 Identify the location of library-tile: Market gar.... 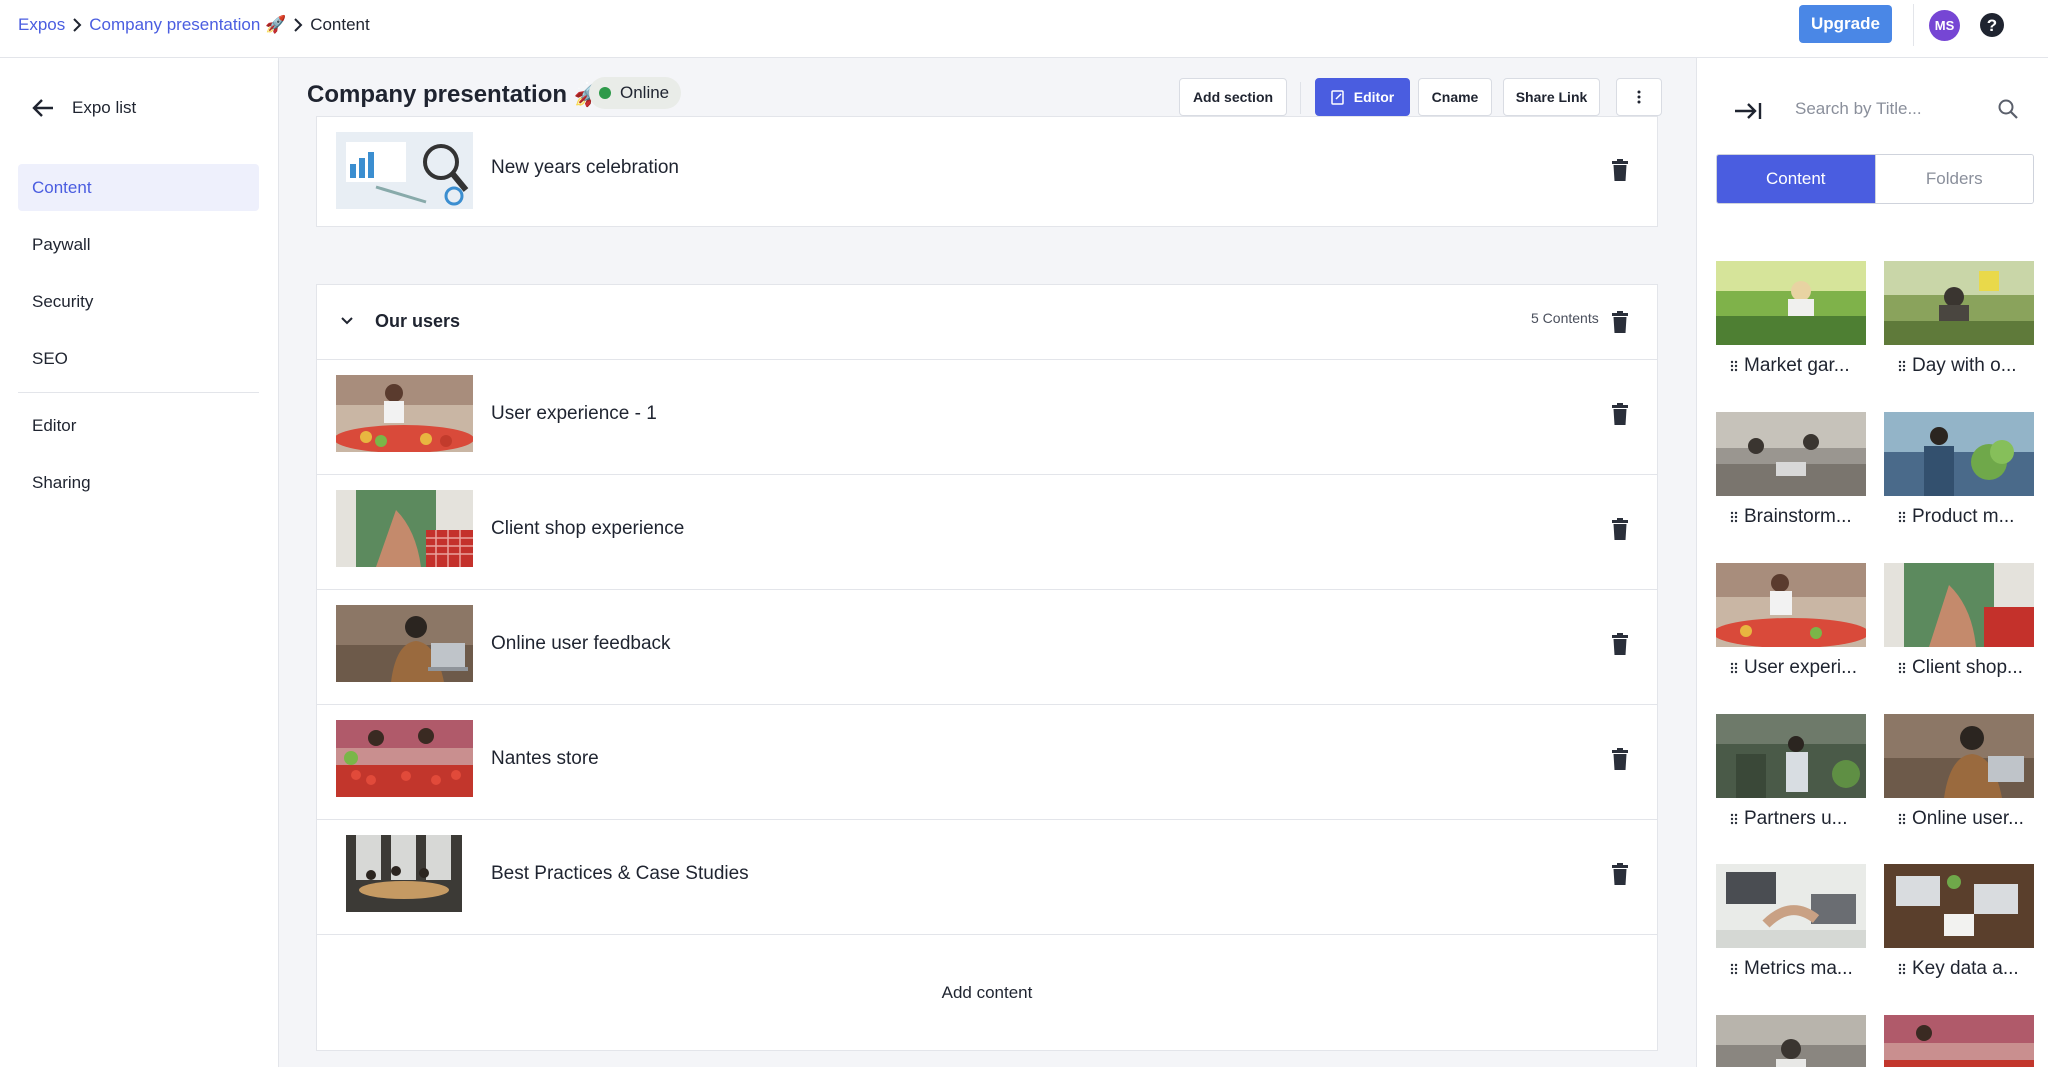
(1791, 319).